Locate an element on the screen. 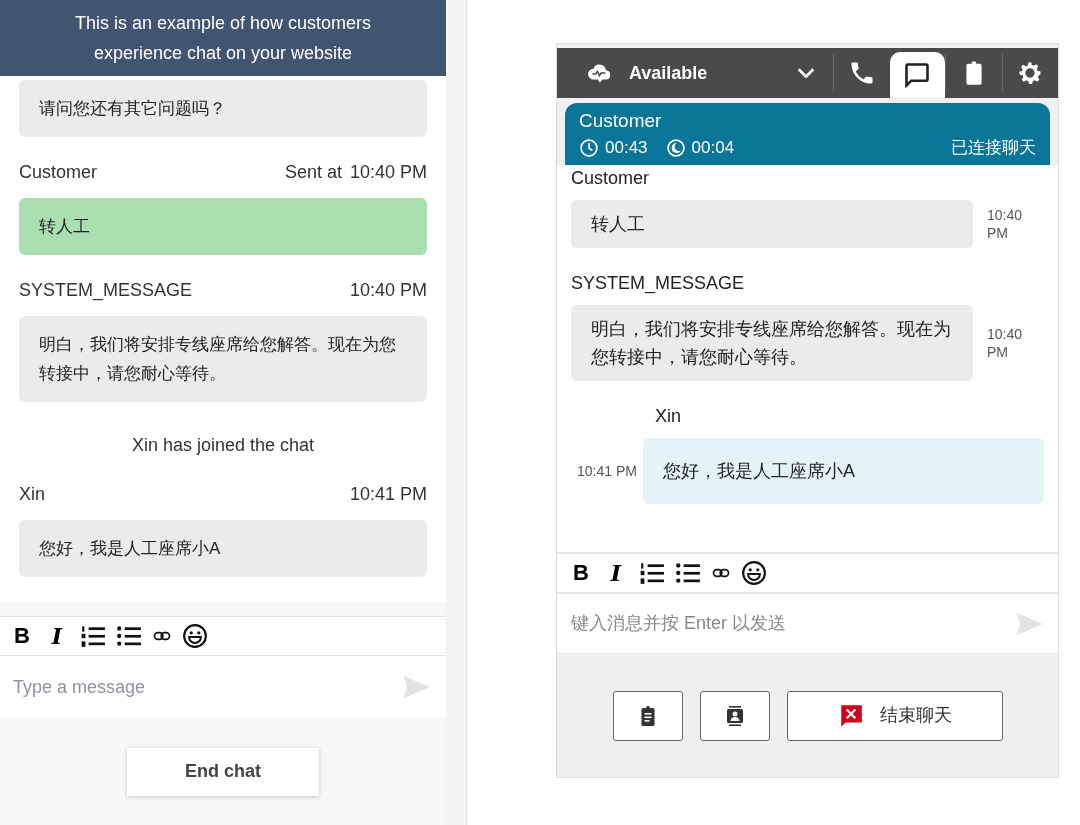 The height and width of the screenshot is (825, 1080). contact-state: 已连接聊天 is located at coordinates (993, 148).